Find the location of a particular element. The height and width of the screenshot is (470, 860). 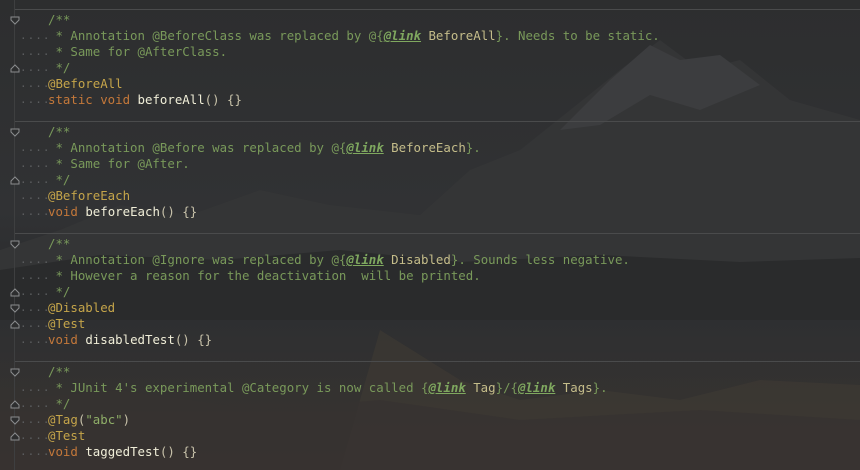

code-text: void beforeEach() {} is located at coordinates (122, 212).